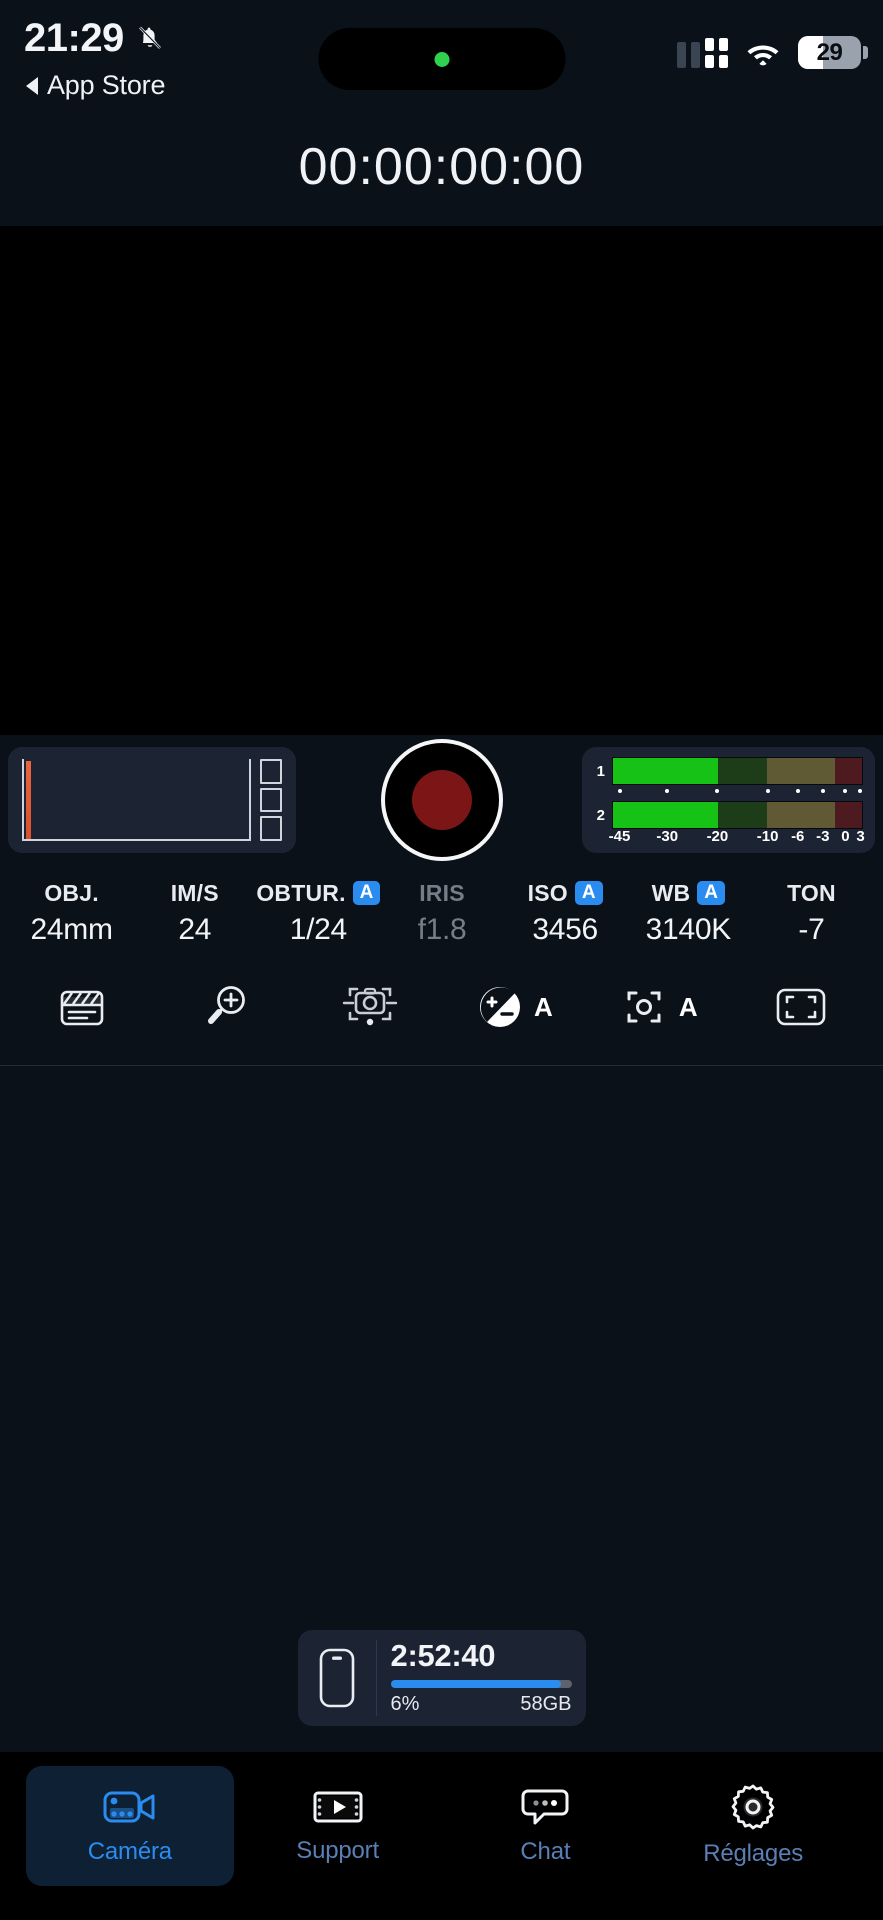 The image size is (883, 1920). I want to click on stabilization-icon, so click(370, 1007).